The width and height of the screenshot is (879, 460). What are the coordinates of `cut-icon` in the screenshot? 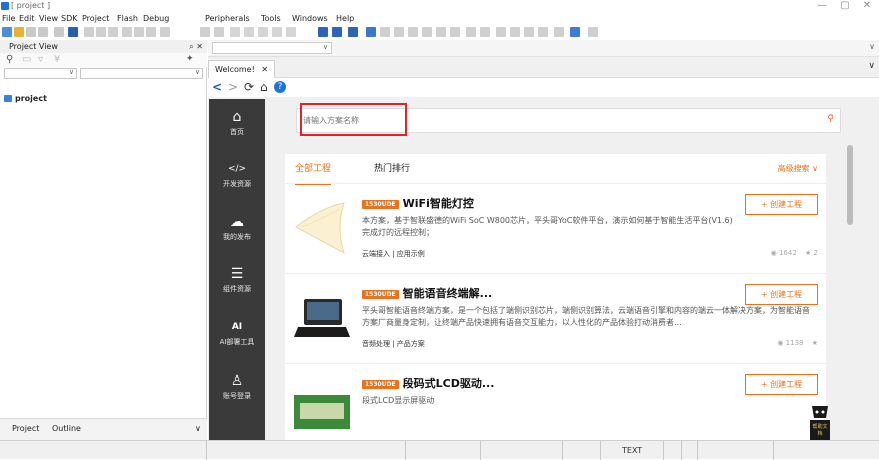 It's located at (89, 32).